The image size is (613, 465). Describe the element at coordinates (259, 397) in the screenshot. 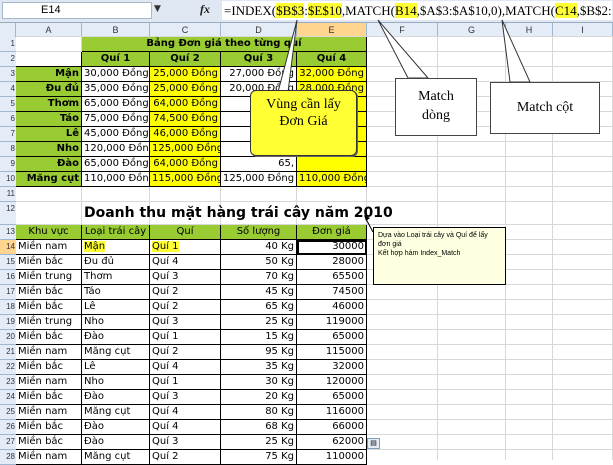

I see `sales-cell: 20 Kg` at that location.